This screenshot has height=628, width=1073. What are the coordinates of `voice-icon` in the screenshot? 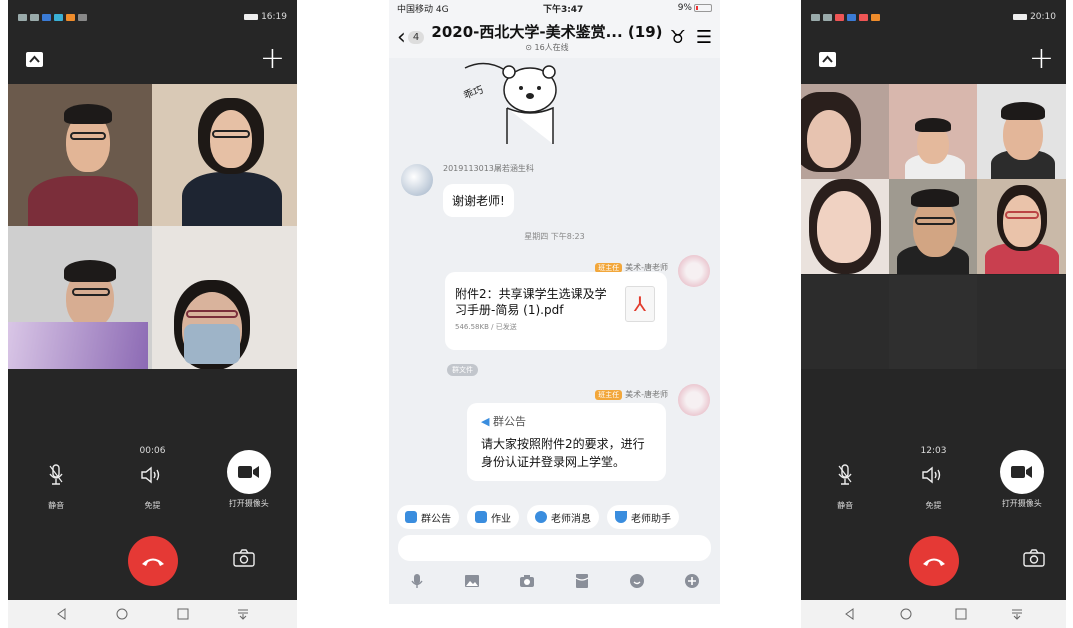 It's located at (417, 581).